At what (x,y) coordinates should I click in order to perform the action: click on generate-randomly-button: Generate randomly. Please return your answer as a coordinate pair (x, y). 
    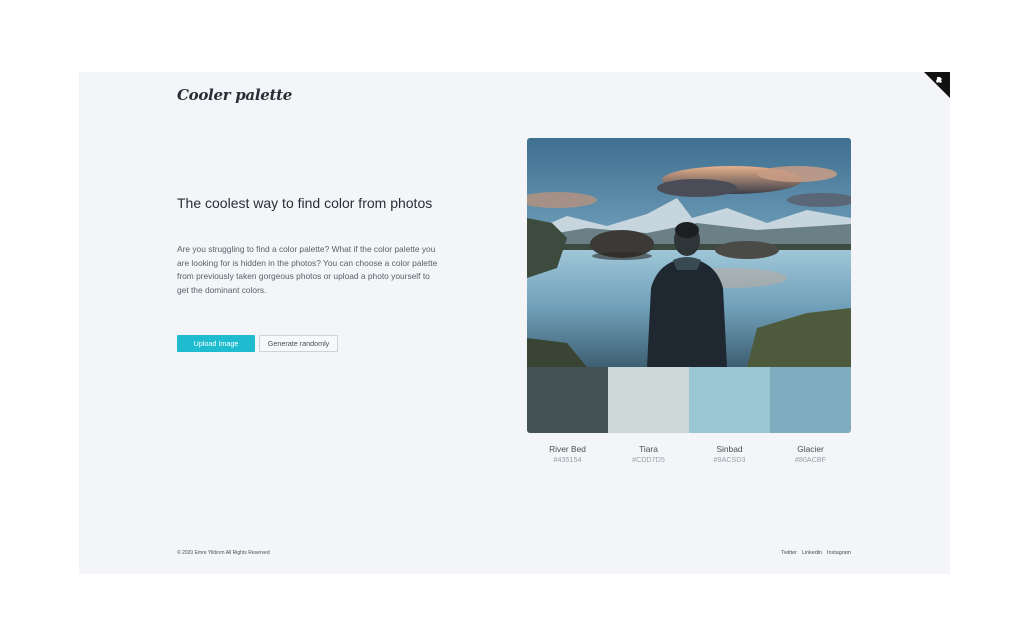
    Looking at the image, I should click on (298, 343).